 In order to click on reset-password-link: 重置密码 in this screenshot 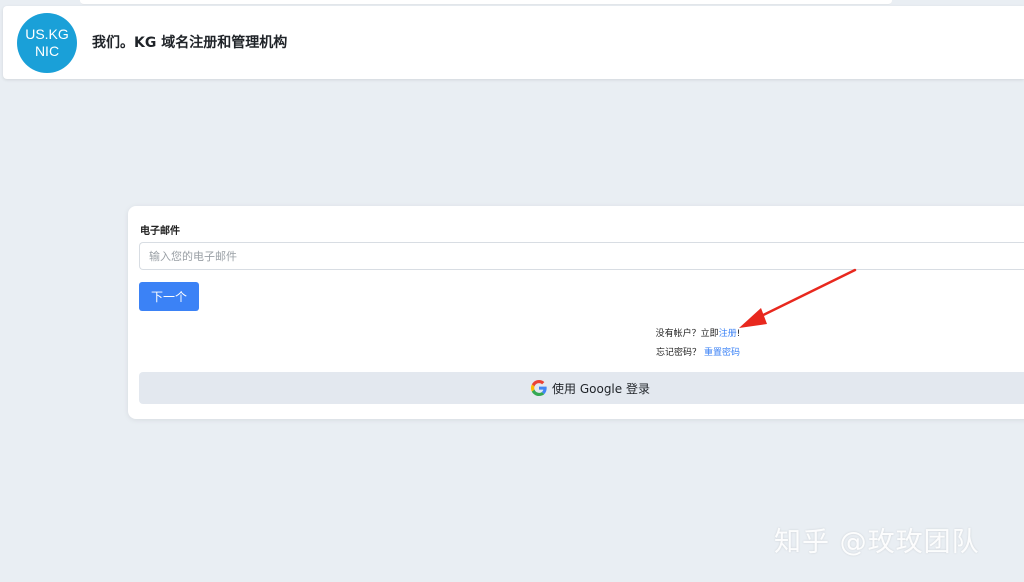, I will do `click(722, 353)`.